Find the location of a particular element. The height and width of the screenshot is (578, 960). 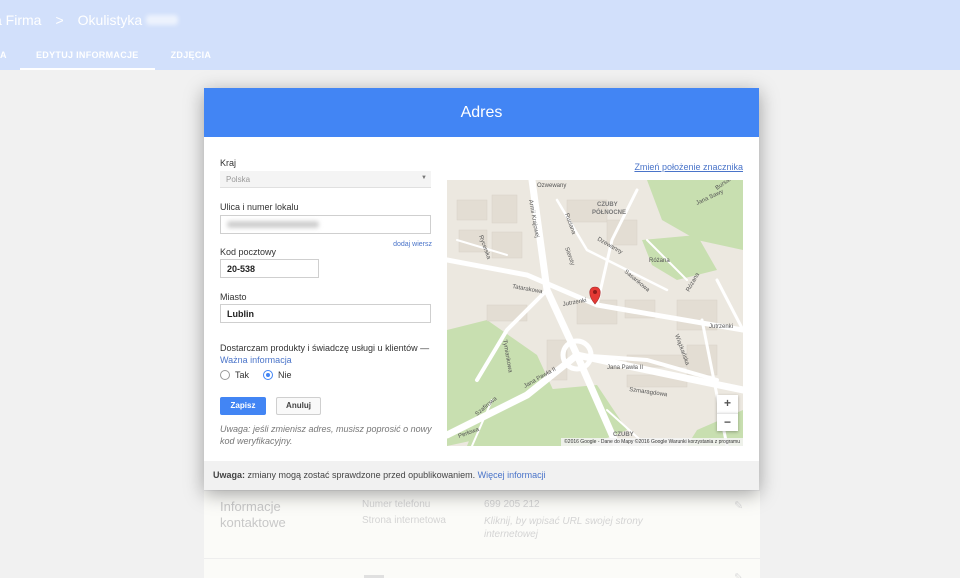

postal-code-input: 20-538 is located at coordinates (269, 268).